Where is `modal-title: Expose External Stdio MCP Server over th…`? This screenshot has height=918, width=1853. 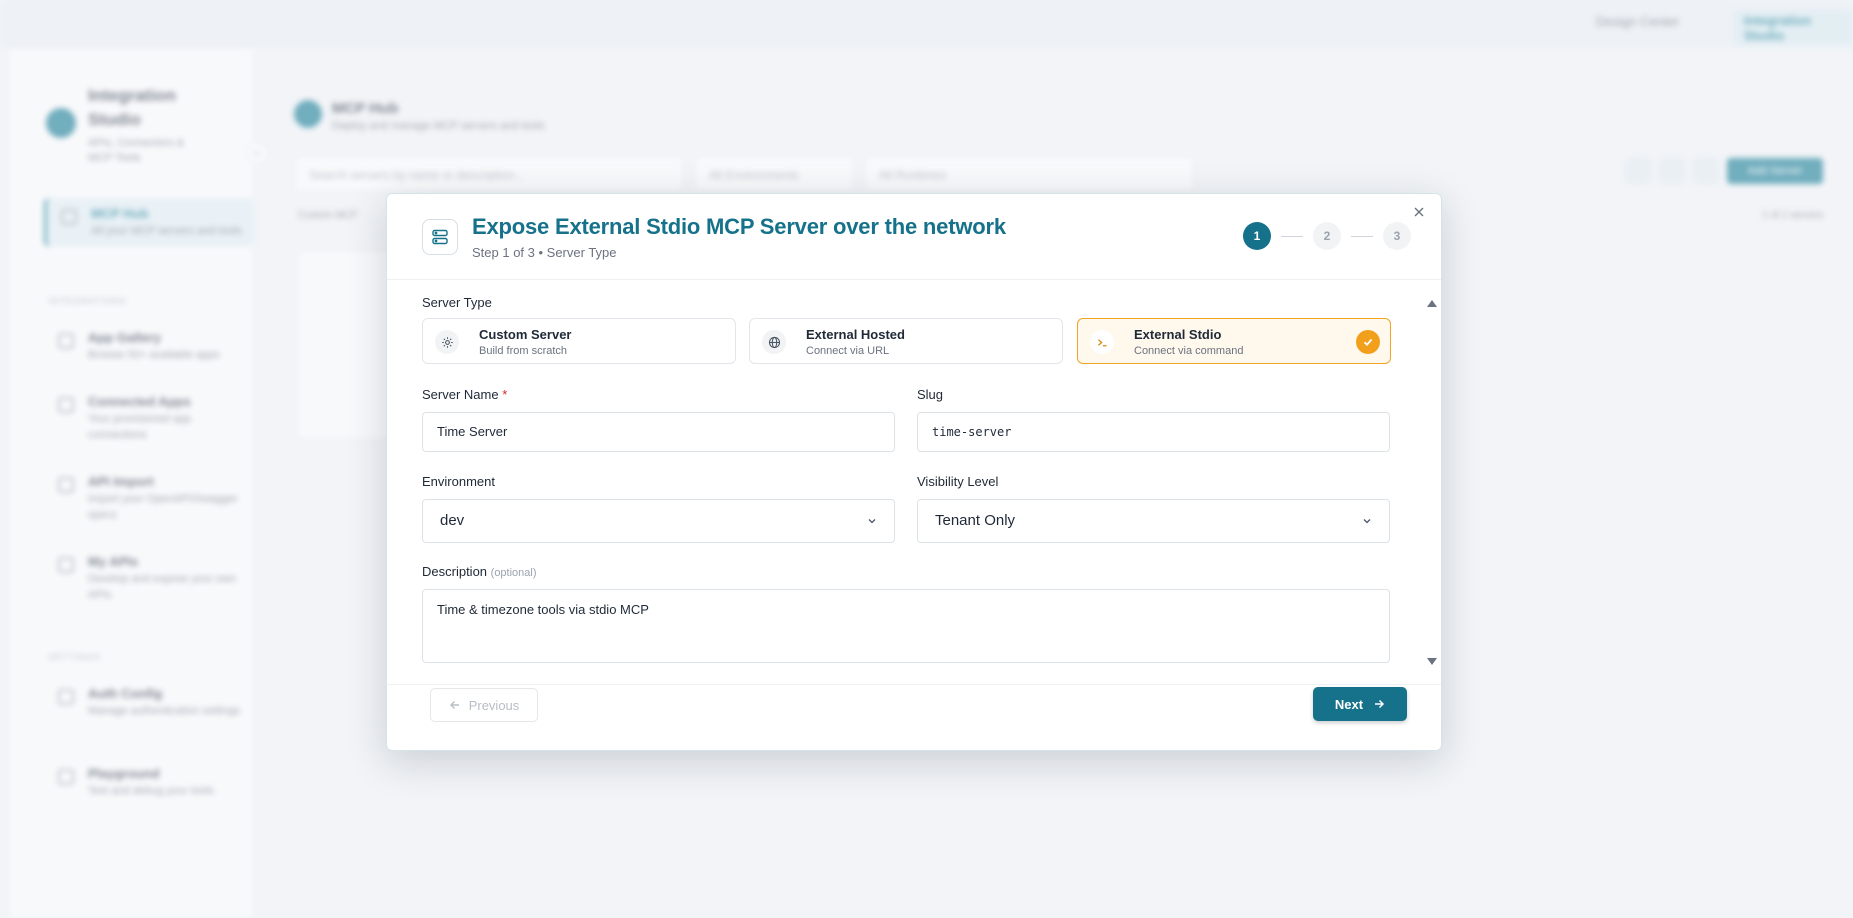
modal-title: Expose External Stdio MCP Server over th… is located at coordinates (739, 226).